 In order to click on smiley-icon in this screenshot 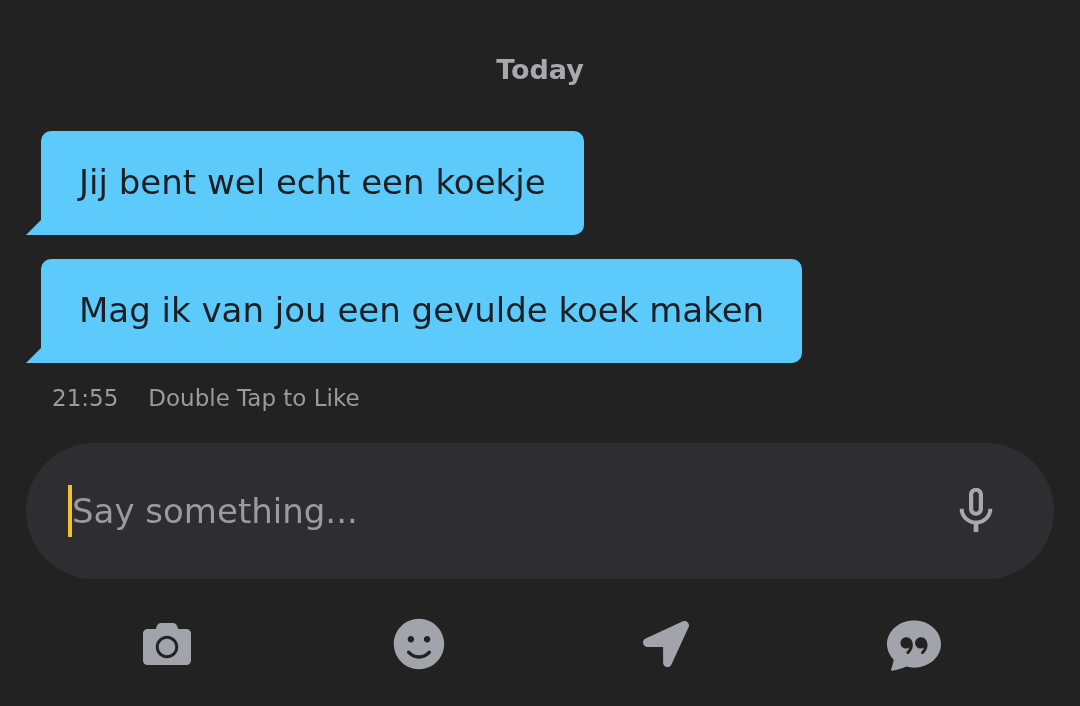, I will do `click(419, 644)`.